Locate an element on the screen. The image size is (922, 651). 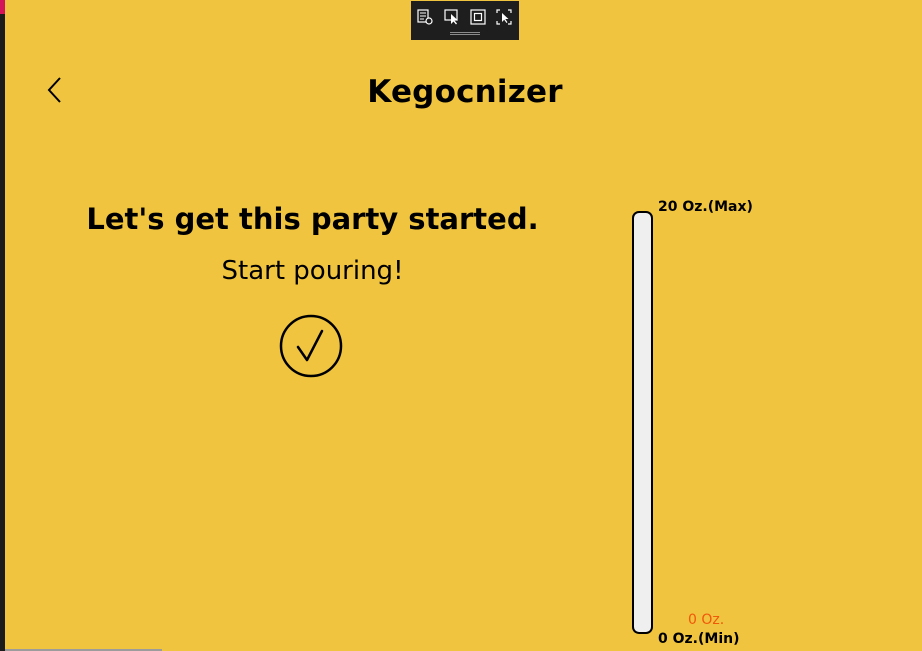
circle-check-icon is located at coordinates (311, 346).